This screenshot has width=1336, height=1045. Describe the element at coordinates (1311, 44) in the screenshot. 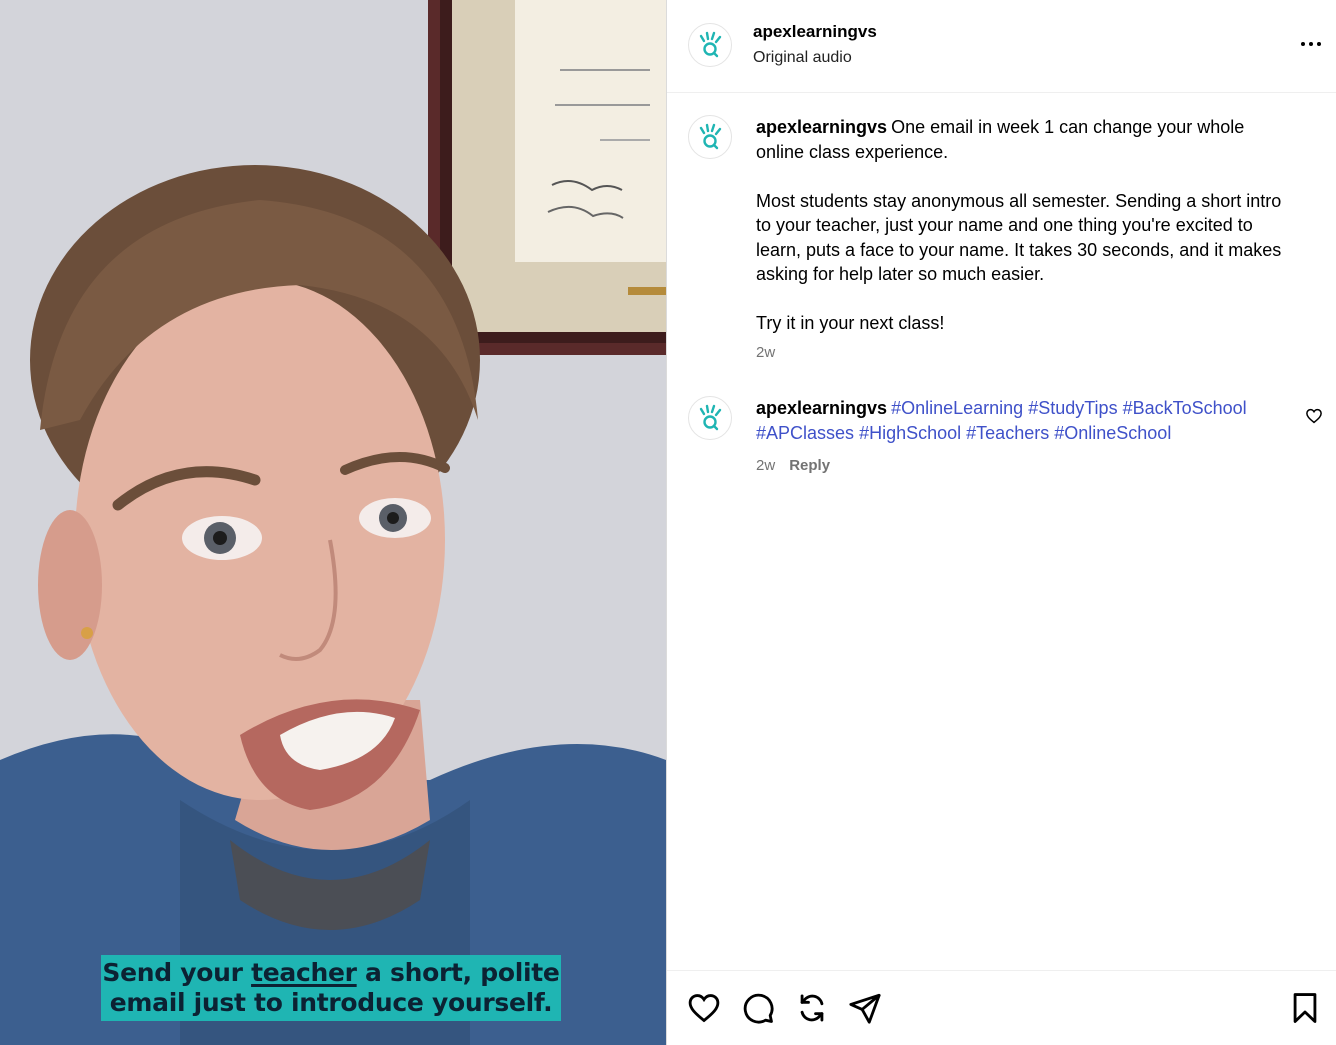

I see `more-options-icon` at that location.